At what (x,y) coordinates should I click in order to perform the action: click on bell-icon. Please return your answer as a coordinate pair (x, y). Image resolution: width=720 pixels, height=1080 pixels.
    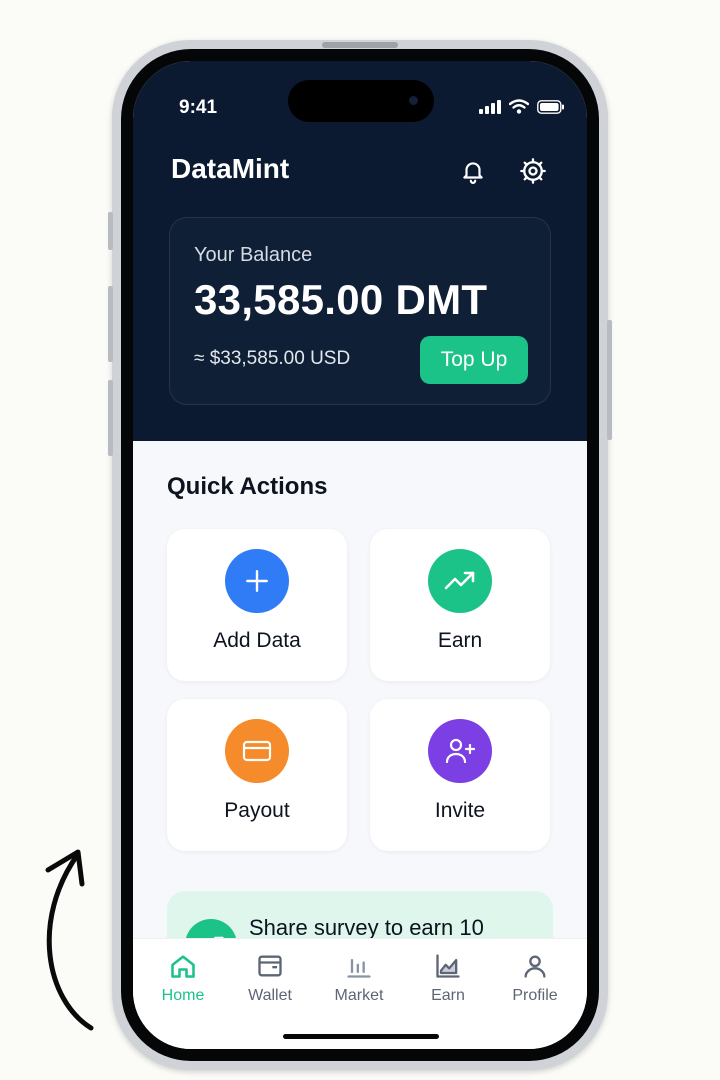
    Looking at the image, I should click on (473, 173).